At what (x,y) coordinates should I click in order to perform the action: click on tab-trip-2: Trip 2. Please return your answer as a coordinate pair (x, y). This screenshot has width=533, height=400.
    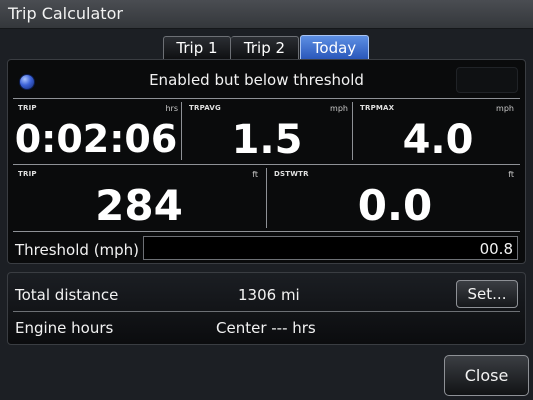
    Looking at the image, I should click on (265, 47).